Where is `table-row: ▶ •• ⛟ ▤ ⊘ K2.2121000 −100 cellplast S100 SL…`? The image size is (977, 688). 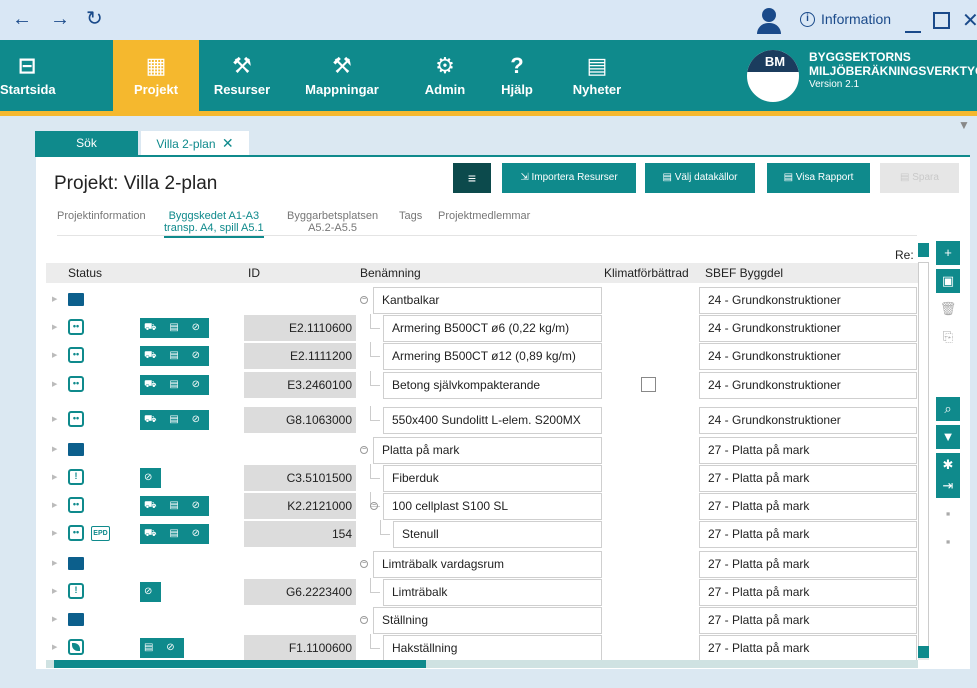
table-row: ▶ •• ⛟ ▤ ⊘ K2.2121000 −100 cellplast S100 SL… is located at coordinates (482, 506).